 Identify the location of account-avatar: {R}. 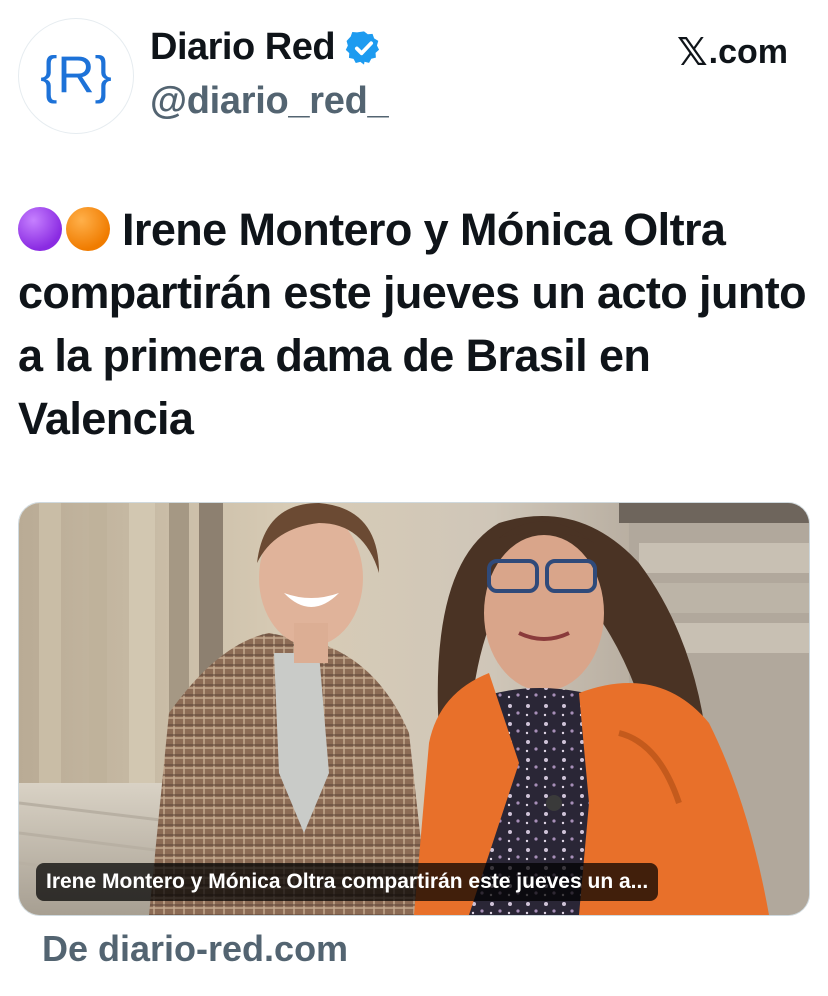
(76, 76).